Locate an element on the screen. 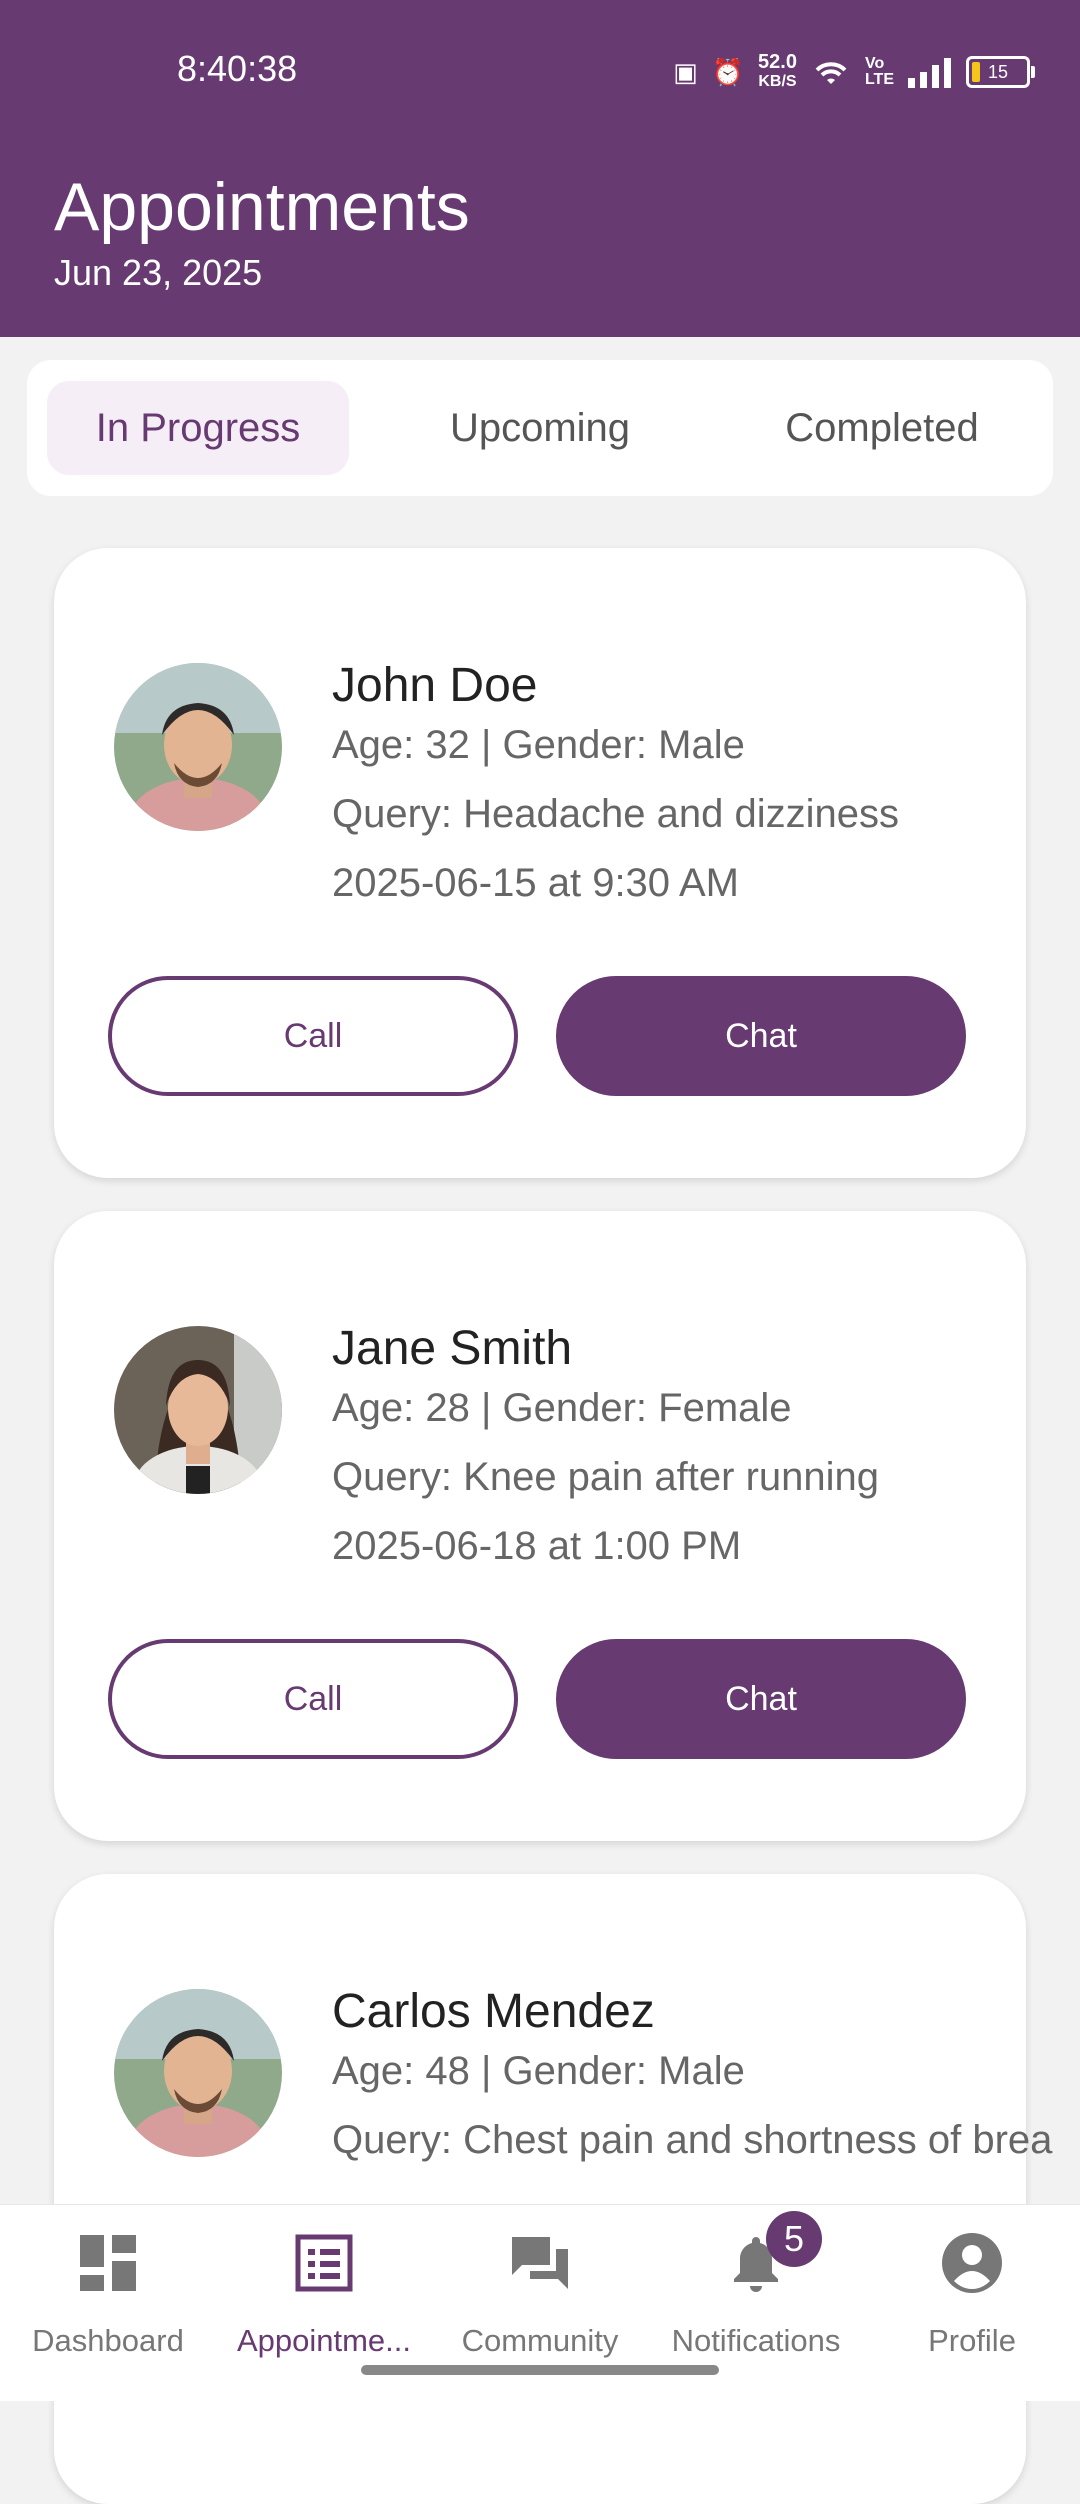  dashboard-icon is located at coordinates (108, 2263).